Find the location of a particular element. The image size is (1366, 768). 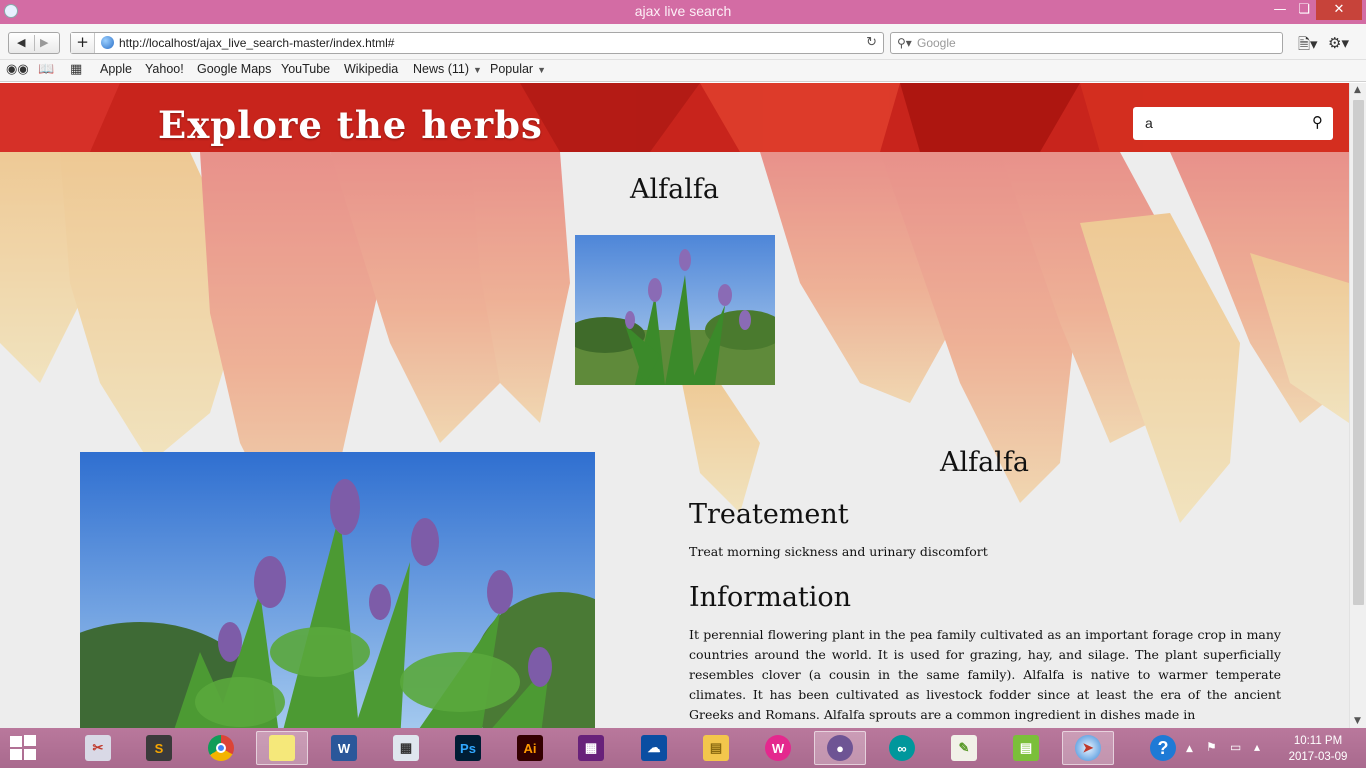

forward-button: ▶ is located at coordinates (44, 42).